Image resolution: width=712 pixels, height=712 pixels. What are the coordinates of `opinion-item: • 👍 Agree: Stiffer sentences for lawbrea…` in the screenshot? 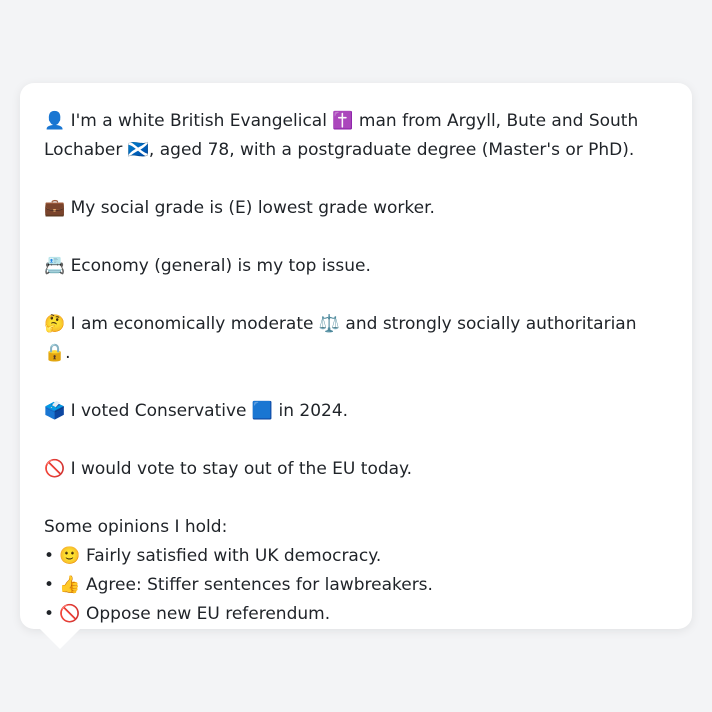 It's located at (238, 585).